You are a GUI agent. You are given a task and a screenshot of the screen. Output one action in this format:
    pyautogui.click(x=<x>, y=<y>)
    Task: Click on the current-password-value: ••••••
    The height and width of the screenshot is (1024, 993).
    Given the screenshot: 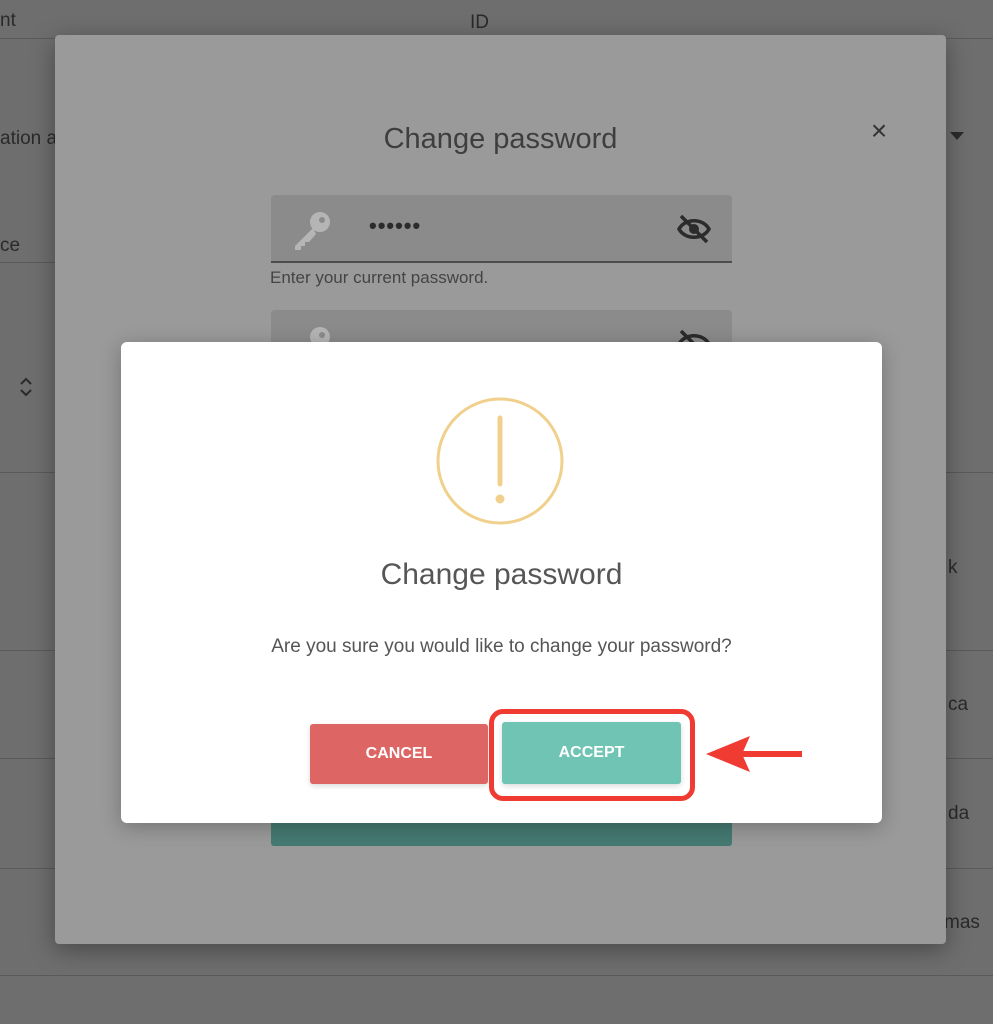 What is the action you would take?
    pyautogui.click(x=395, y=225)
    